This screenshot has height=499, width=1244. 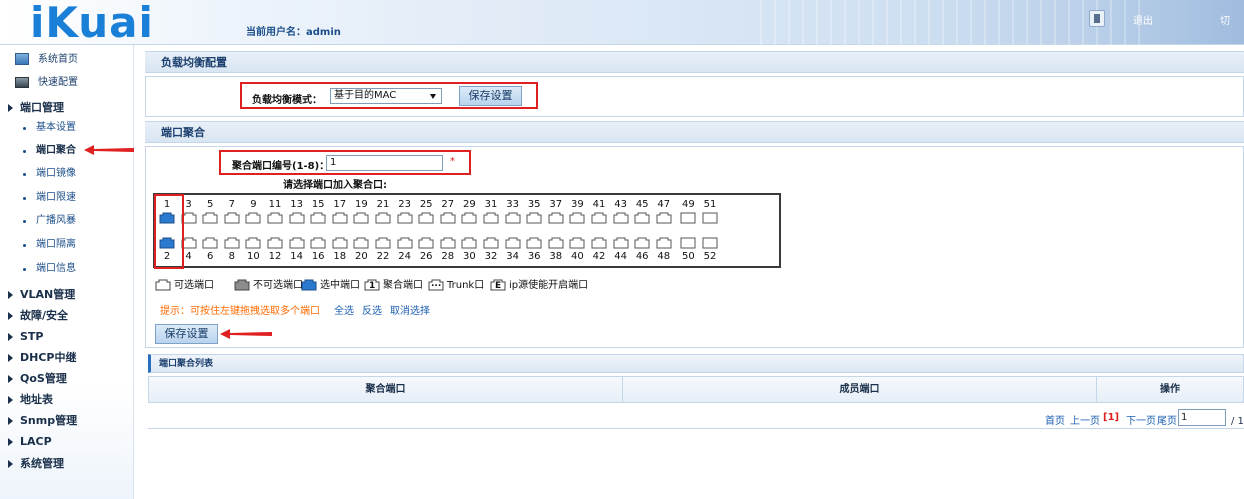 I want to click on sidebar-item-home: 系统首页, so click(x=67, y=60).